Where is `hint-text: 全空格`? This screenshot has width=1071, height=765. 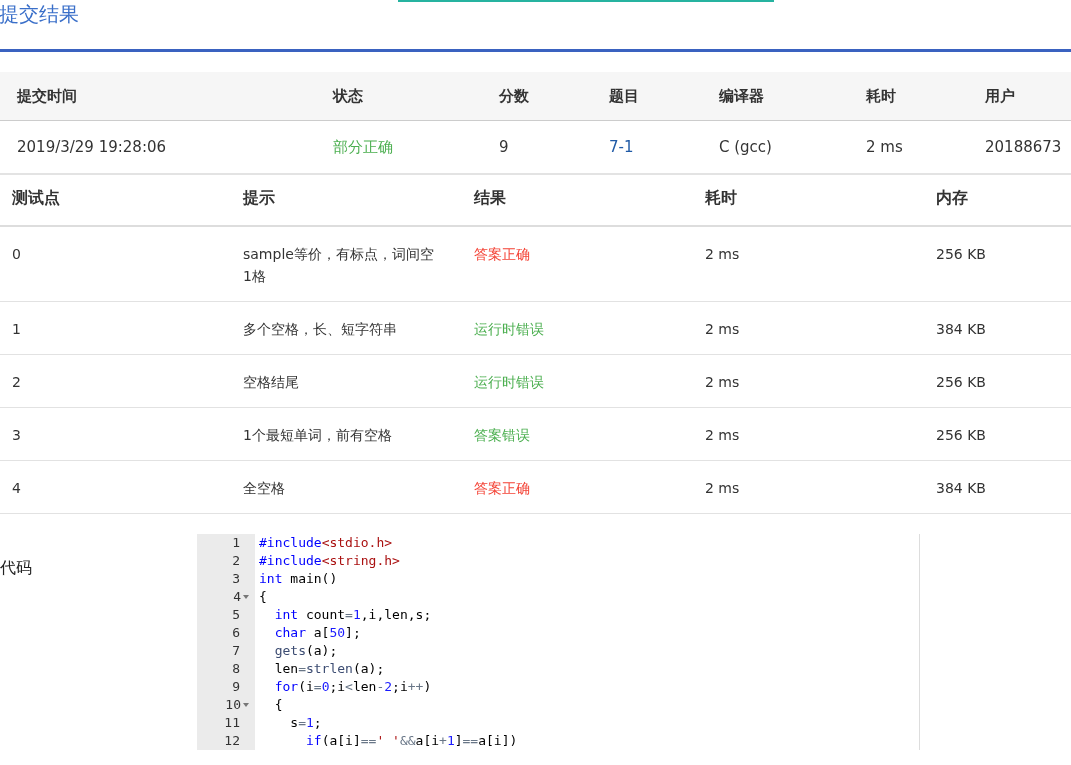 hint-text: 全空格 is located at coordinates (264, 488).